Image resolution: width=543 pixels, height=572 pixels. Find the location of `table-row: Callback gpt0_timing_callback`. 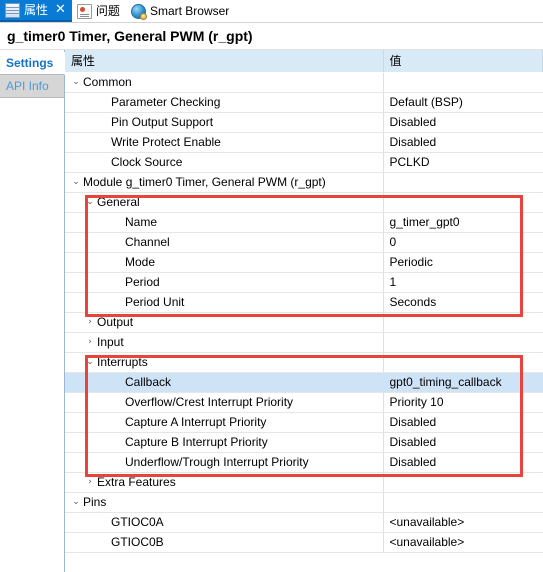

table-row: Callback gpt0_timing_callback is located at coordinates (304, 382).